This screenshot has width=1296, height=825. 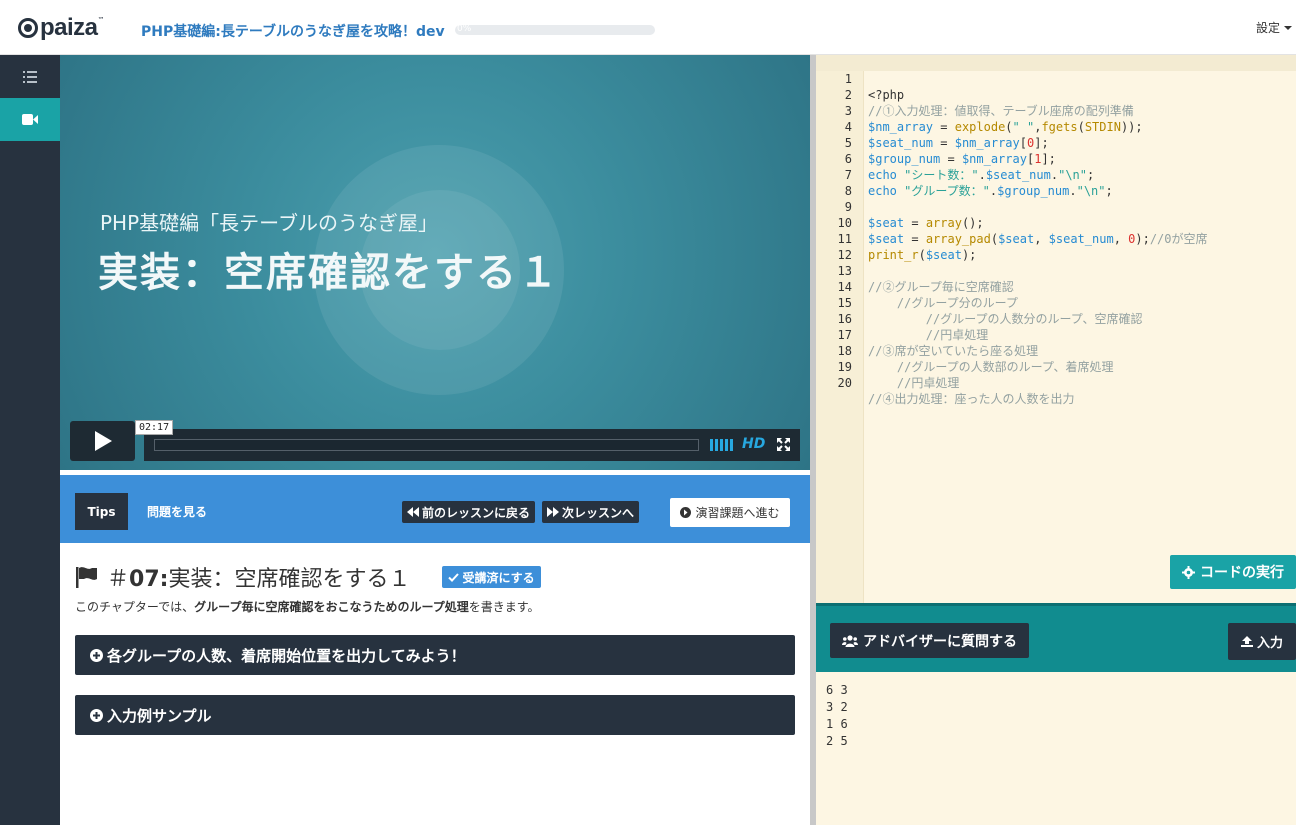 What do you see at coordinates (1056, 110) in the screenshot?
I see `code-line: 3 $nm_array = explode(" ",fgets(STDIN));` at bounding box center [1056, 110].